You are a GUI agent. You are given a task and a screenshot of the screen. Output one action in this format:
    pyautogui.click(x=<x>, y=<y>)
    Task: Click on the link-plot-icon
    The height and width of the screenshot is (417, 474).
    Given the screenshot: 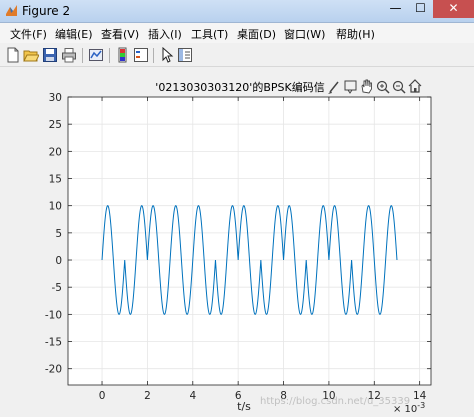 What is the action you would take?
    pyautogui.click(x=96, y=55)
    